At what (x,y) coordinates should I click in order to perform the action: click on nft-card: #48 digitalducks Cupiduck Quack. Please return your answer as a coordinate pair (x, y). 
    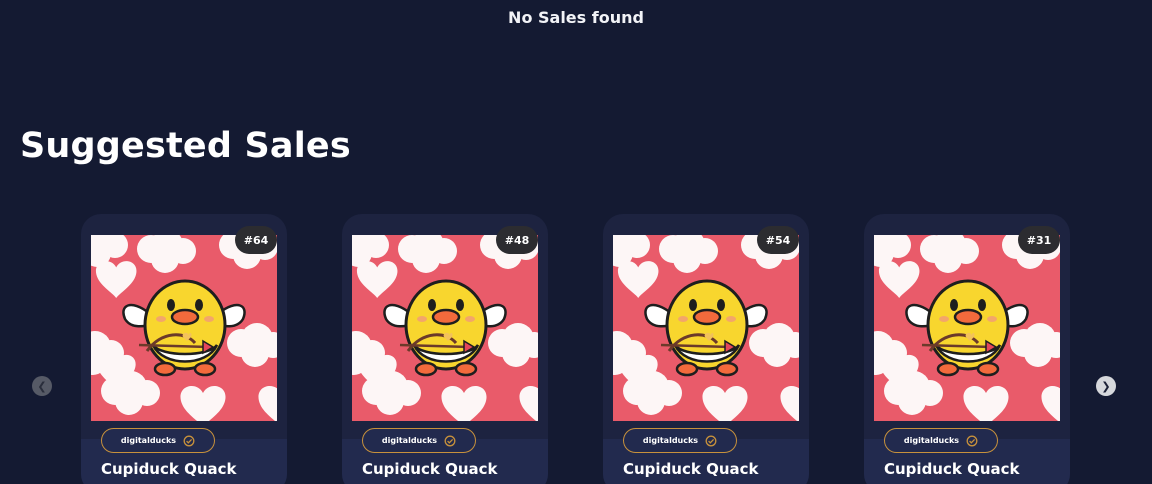
    Looking at the image, I should click on (445, 349).